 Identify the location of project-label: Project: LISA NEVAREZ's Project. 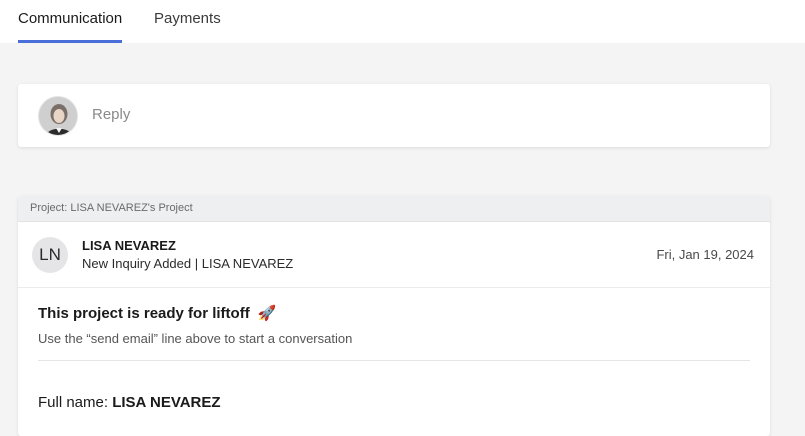
(111, 208).